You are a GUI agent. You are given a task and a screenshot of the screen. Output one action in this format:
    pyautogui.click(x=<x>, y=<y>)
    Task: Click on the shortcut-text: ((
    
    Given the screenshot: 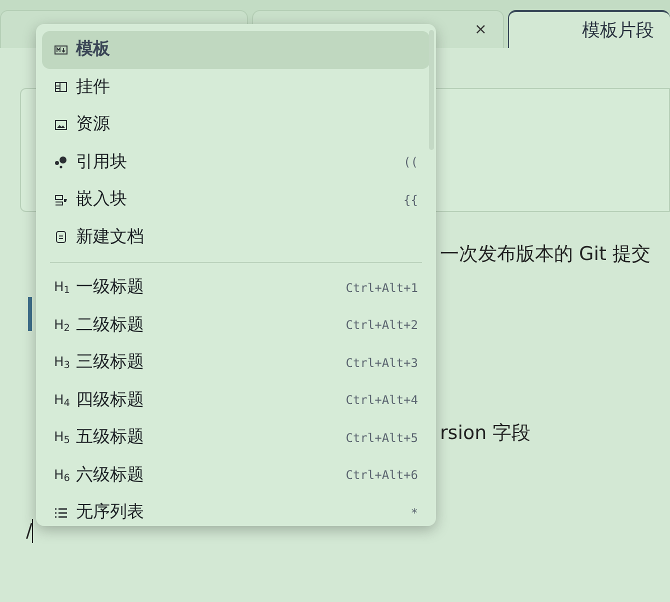 What is the action you would take?
    pyautogui.click(x=411, y=163)
    